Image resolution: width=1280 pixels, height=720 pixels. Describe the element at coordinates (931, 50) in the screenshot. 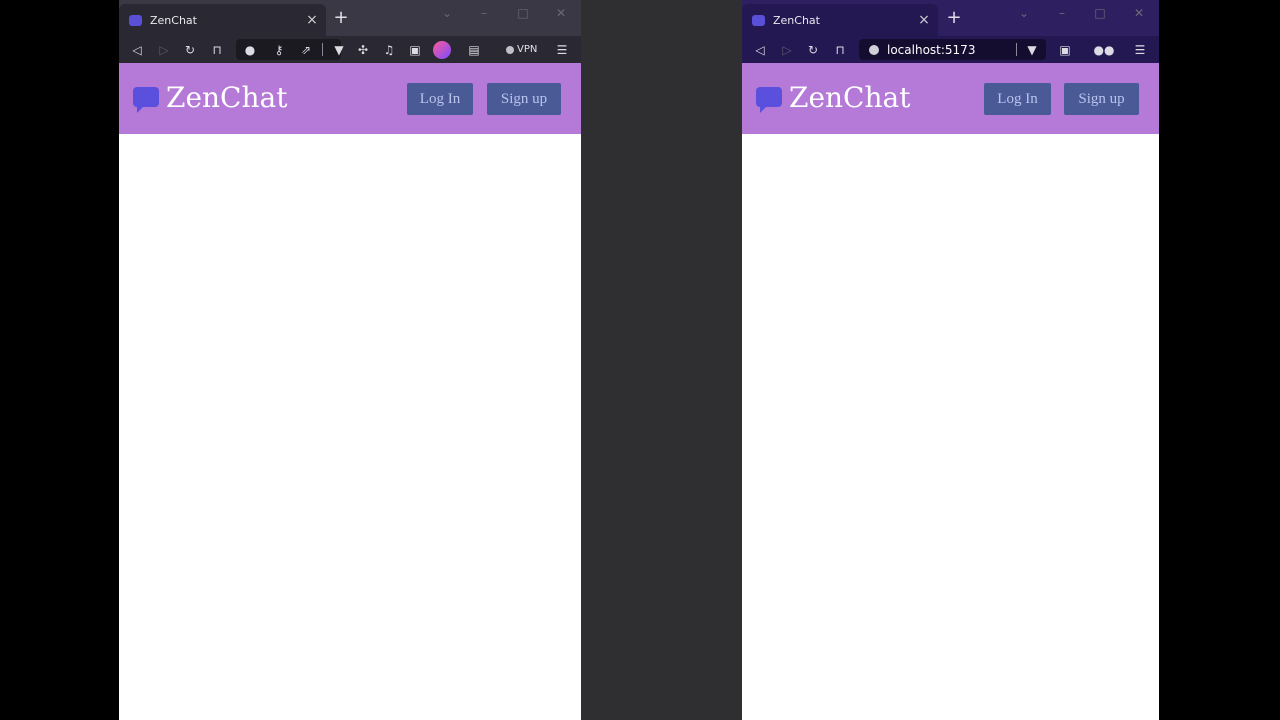

I see `url-text: localhost:5173` at that location.